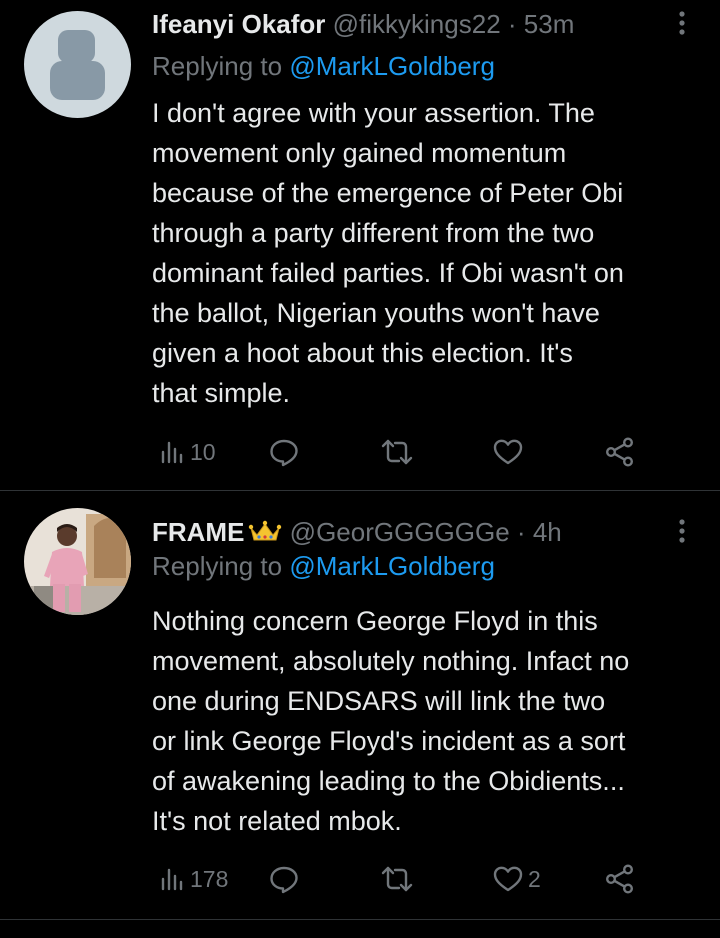 The image size is (720, 938). What do you see at coordinates (209, 878) in the screenshot?
I see `views-count: 178` at bounding box center [209, 878].